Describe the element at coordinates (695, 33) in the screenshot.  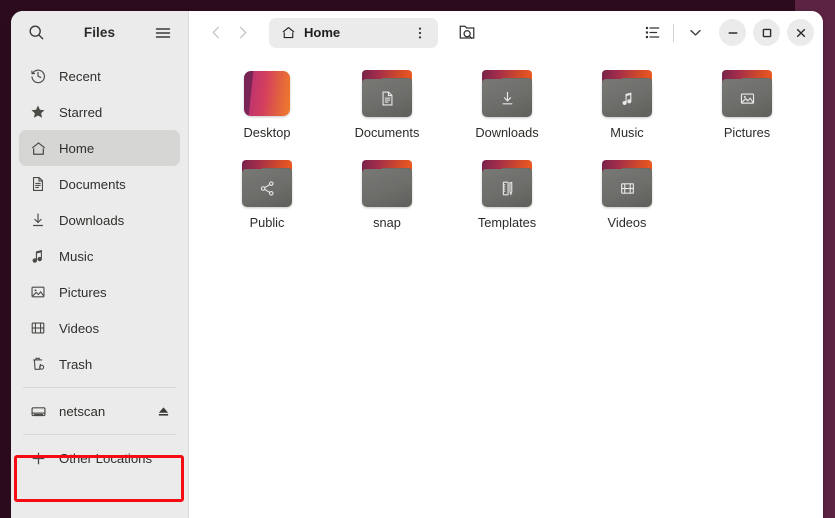
I see `chevron-down-icon` at that location.